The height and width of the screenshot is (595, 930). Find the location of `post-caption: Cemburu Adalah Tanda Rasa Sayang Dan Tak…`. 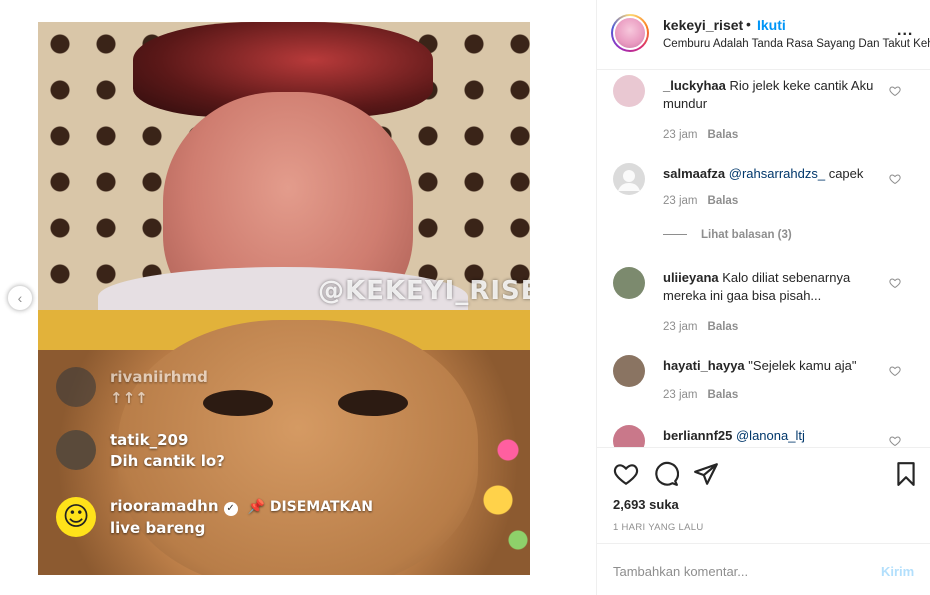

post-caption: Cemburu Adalah Tanda Rasa Sayang Dan Tak… is located at coordinates (796, 44).